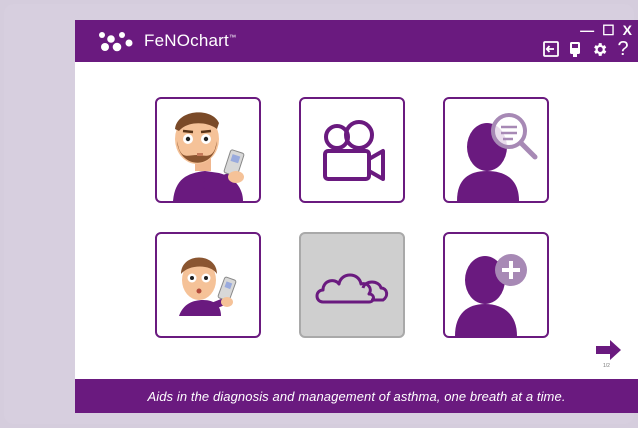  Describe the element at coordinates (356, 41) in the screenshot. I see `title-bar: FeNOchart™ — ☐ X ?` at that location.